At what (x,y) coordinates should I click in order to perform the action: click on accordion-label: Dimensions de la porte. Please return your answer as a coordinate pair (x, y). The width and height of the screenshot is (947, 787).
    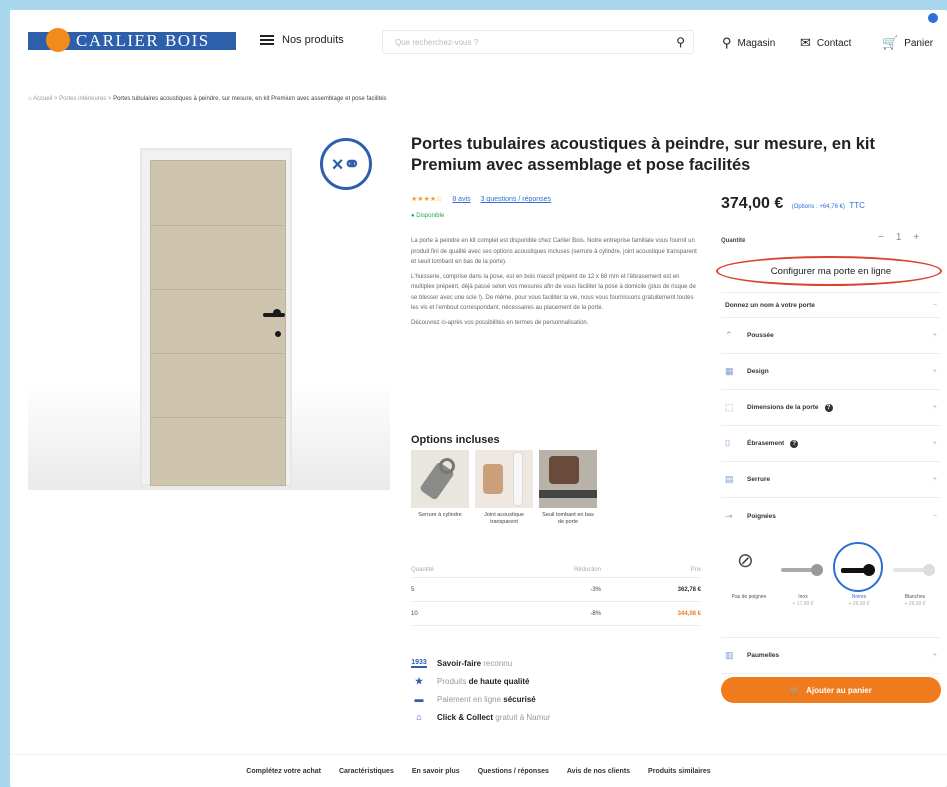
    Looking at the image, I should click on (783, 407).